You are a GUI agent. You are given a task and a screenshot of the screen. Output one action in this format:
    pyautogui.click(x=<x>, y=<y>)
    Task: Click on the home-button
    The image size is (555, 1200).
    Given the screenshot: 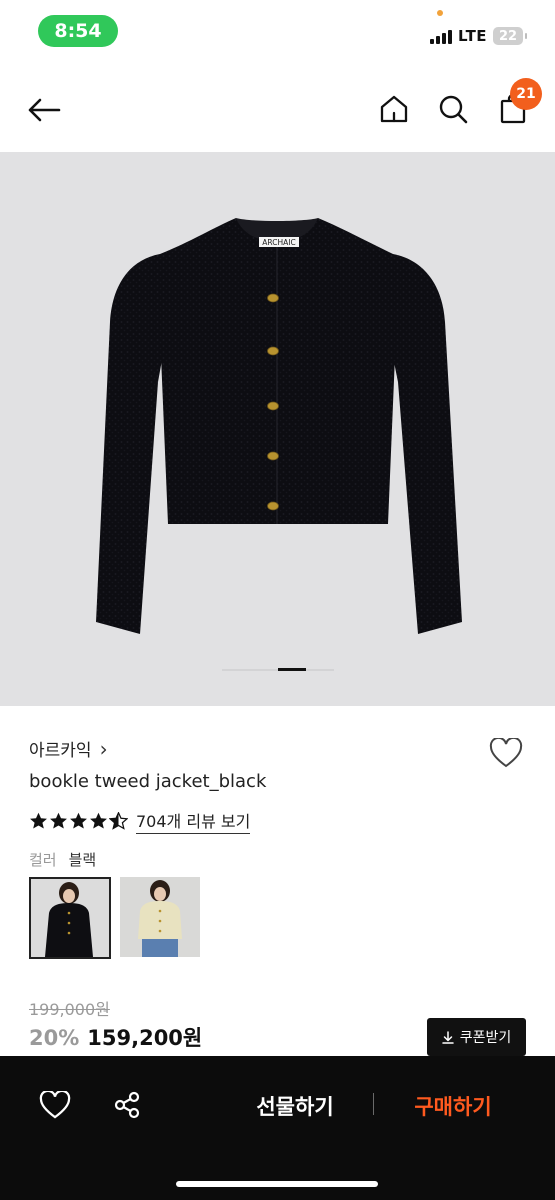 What is the action you would take?
    pyautogui.click(x=394, y=109)
    